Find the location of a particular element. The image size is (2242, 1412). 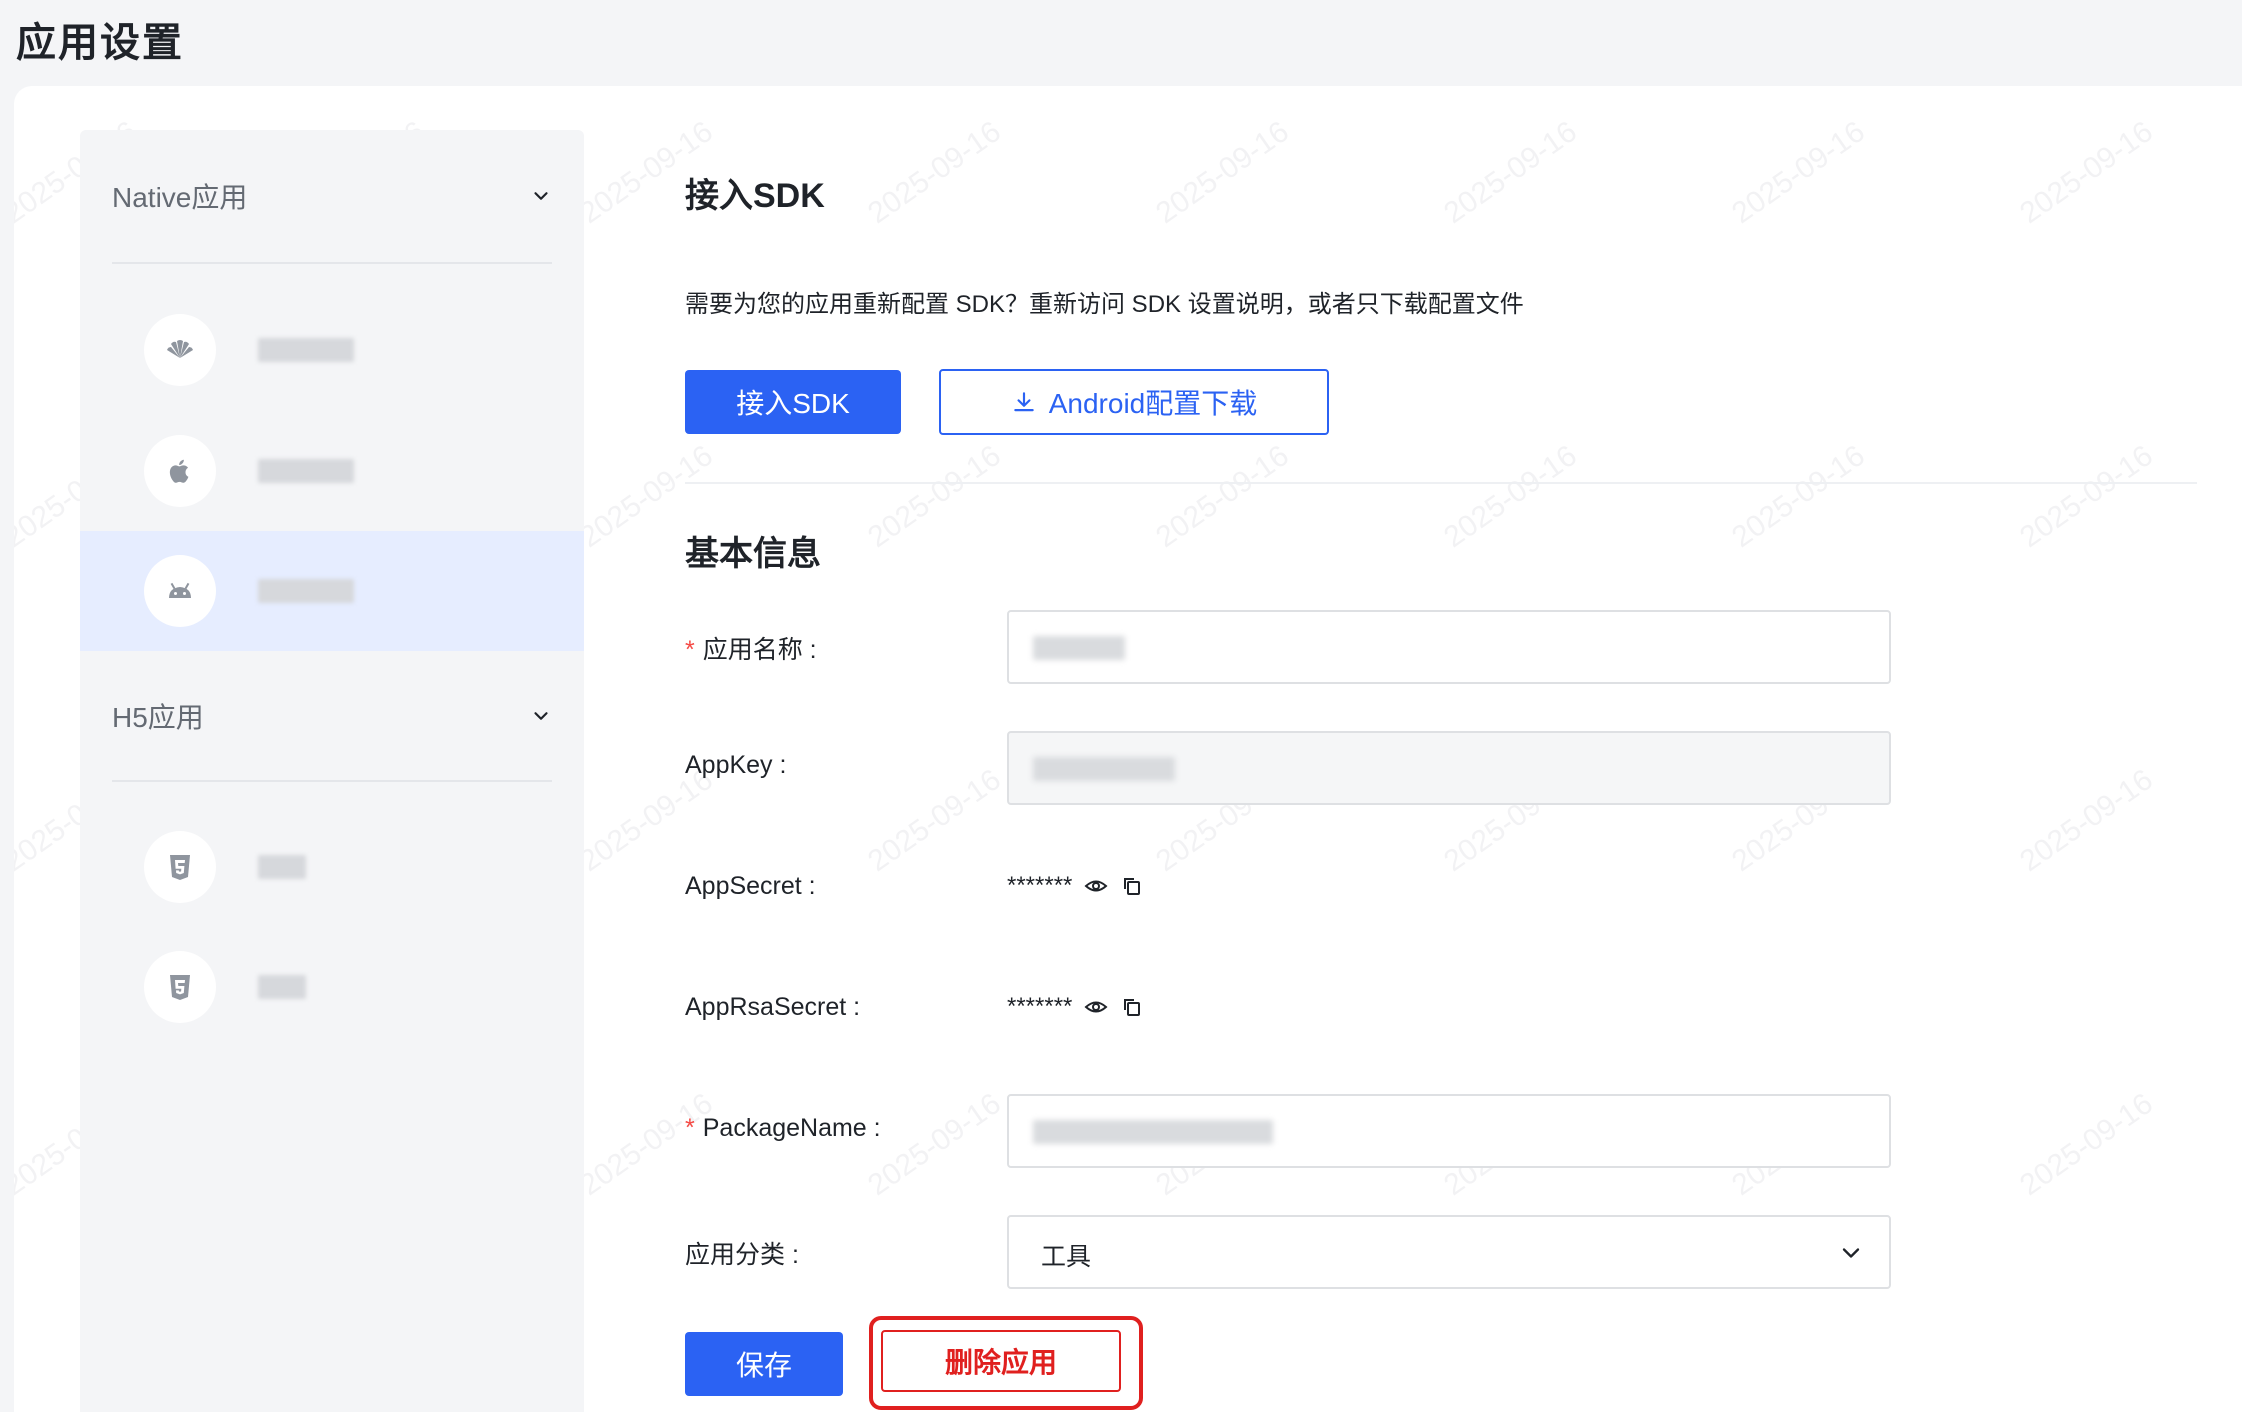

app-secret-value: ******* is located at coordinates (1040, 885).